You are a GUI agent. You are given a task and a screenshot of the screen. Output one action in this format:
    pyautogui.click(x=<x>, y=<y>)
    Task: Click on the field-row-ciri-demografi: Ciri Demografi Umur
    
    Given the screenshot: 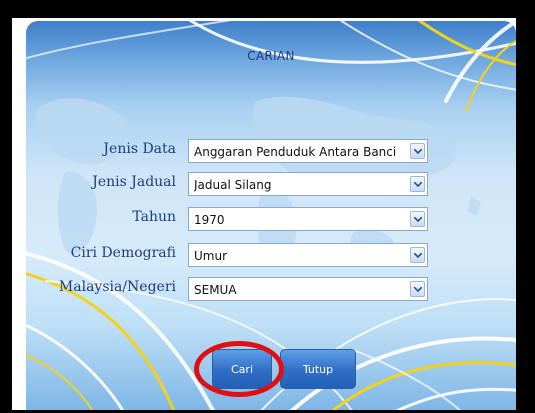 What is the action you would take?
    pyautogui.click(x=271, y=255)
    